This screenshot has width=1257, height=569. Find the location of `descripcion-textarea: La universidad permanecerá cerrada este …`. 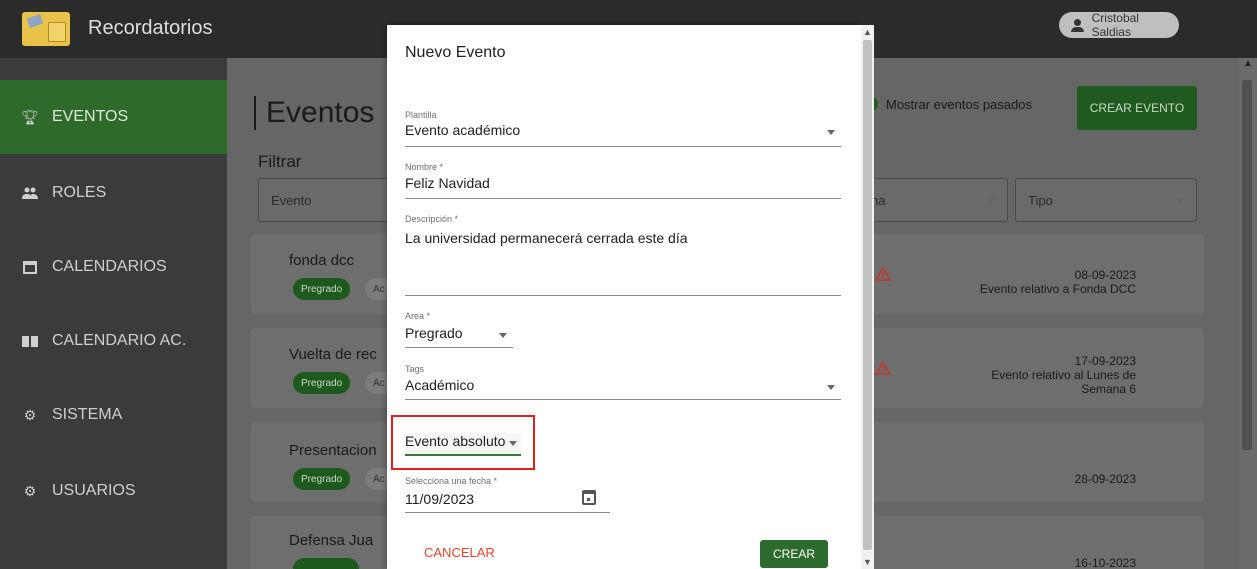

descripcion-textarea: La universidad permanecerá cerrada este … is located at coordinates (623, 262).